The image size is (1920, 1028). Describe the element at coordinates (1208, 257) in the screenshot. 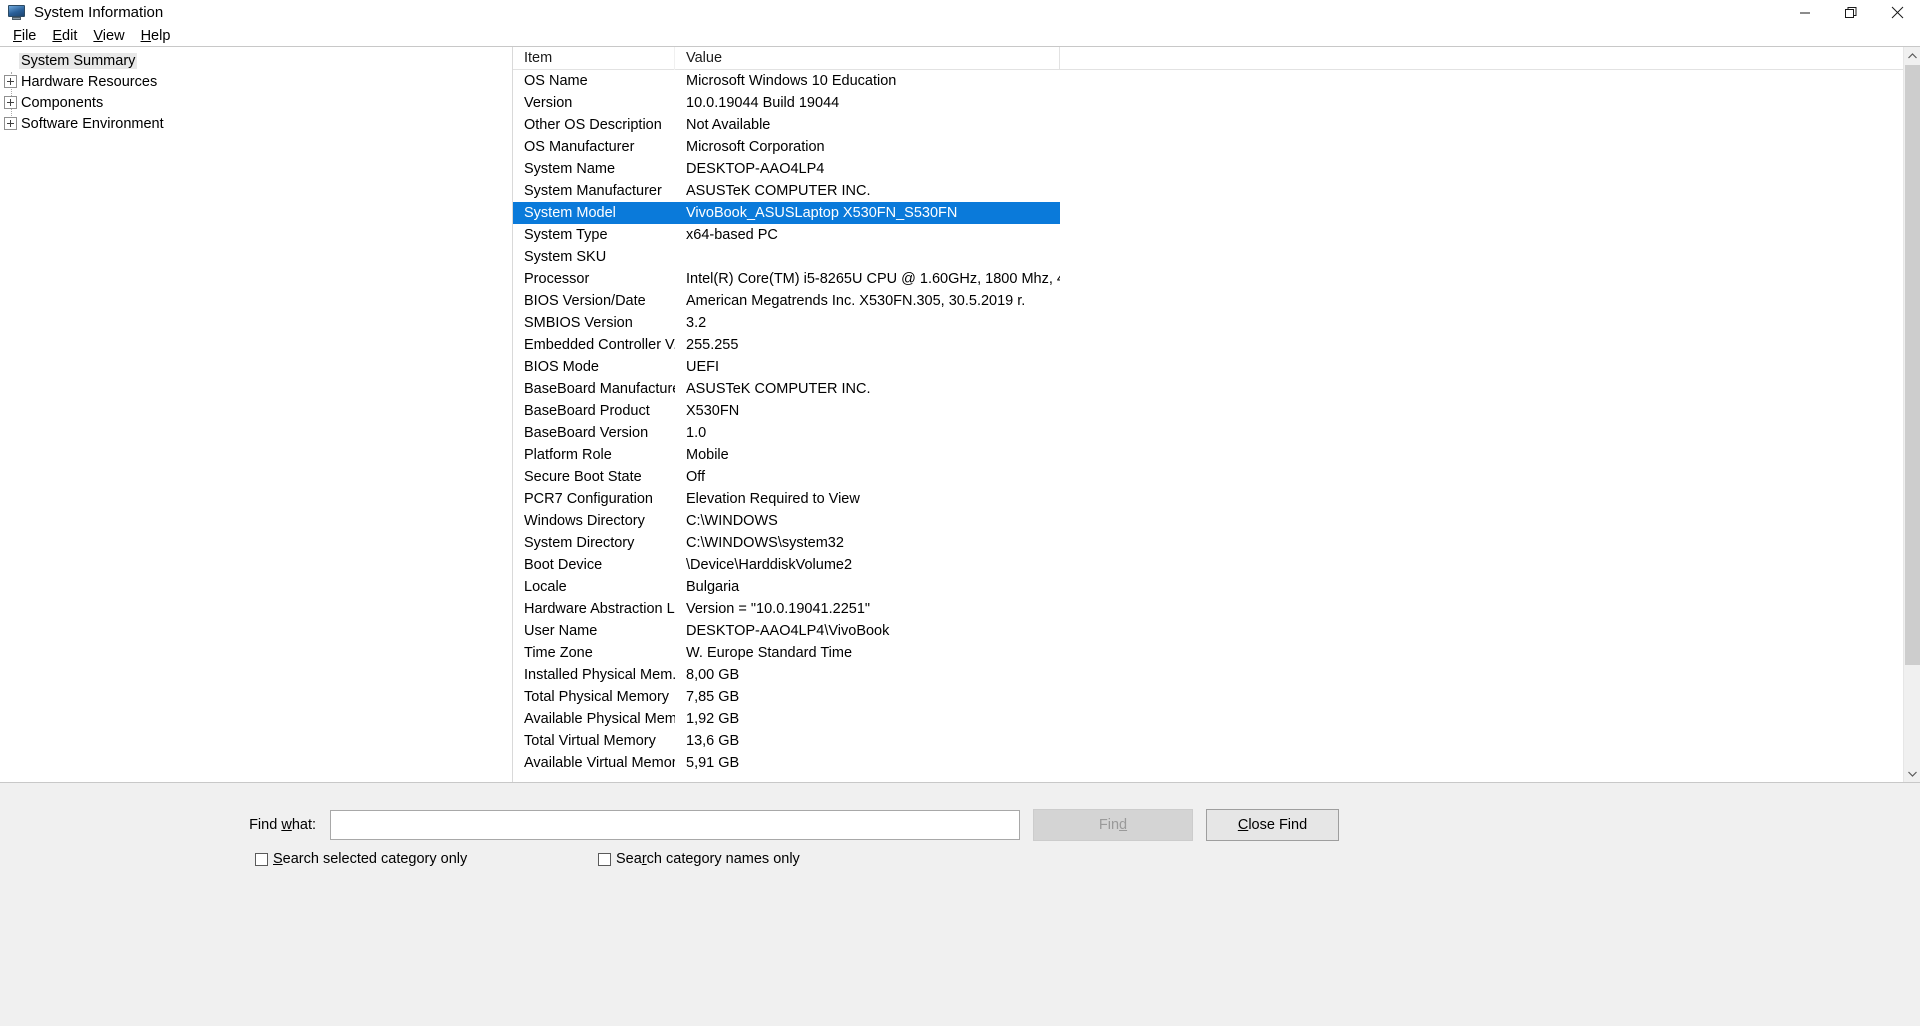

I see `table-row: System SKU` at that location.